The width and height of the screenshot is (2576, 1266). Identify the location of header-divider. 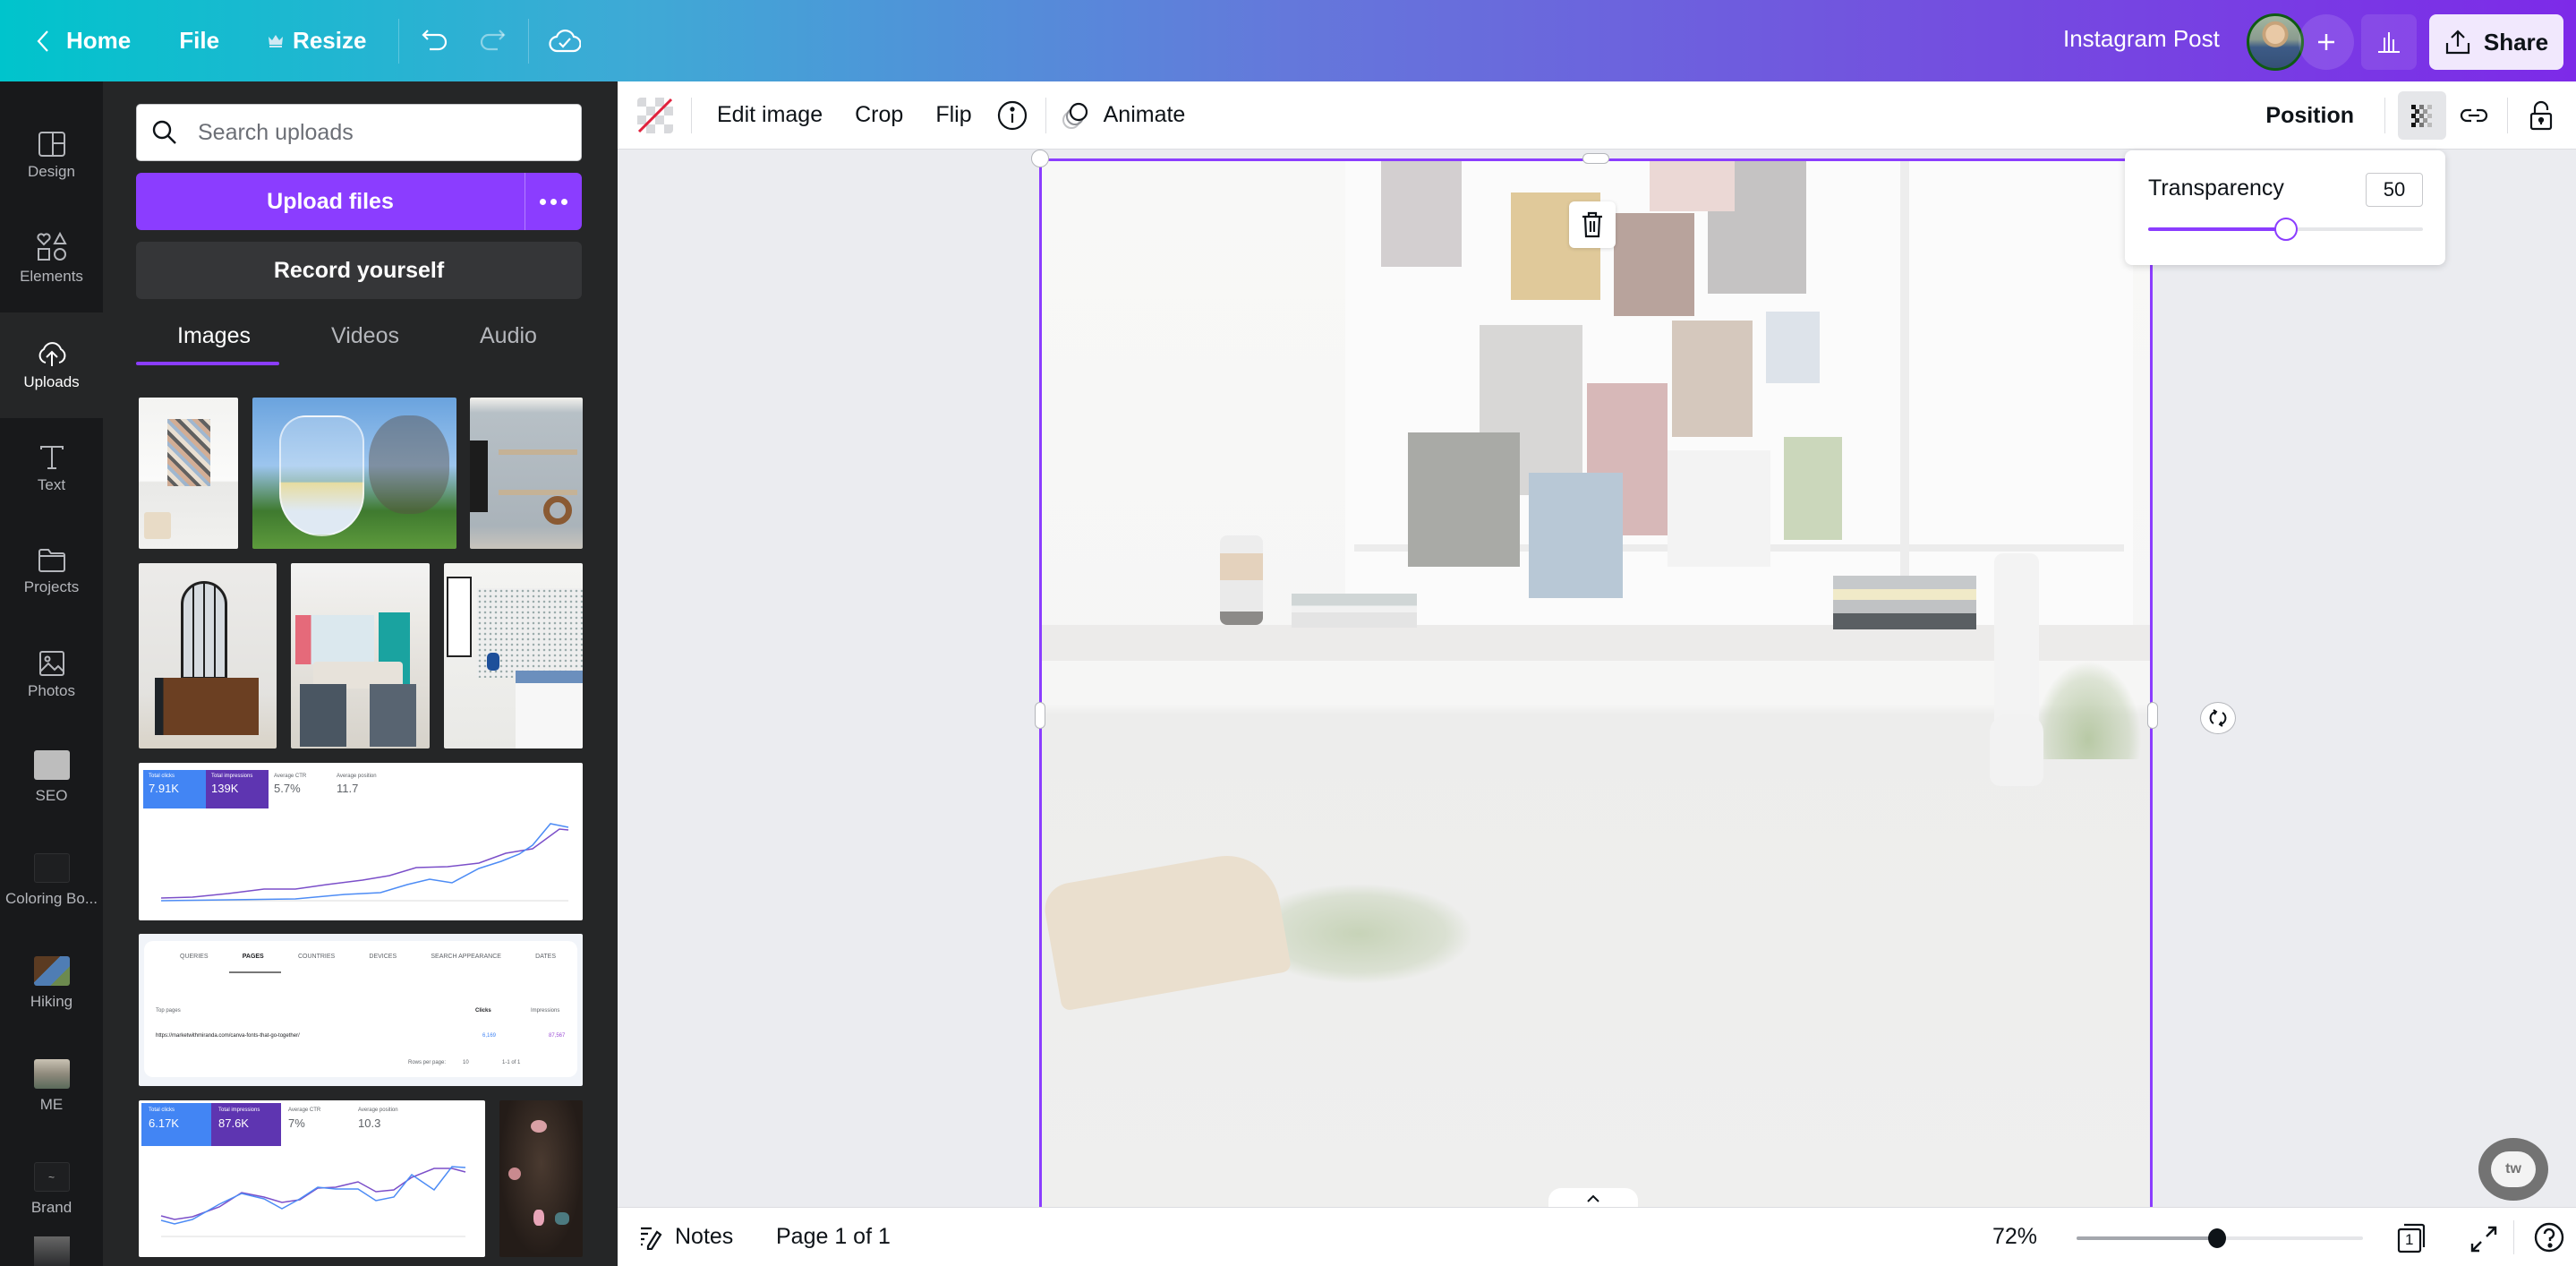
(529, 41).